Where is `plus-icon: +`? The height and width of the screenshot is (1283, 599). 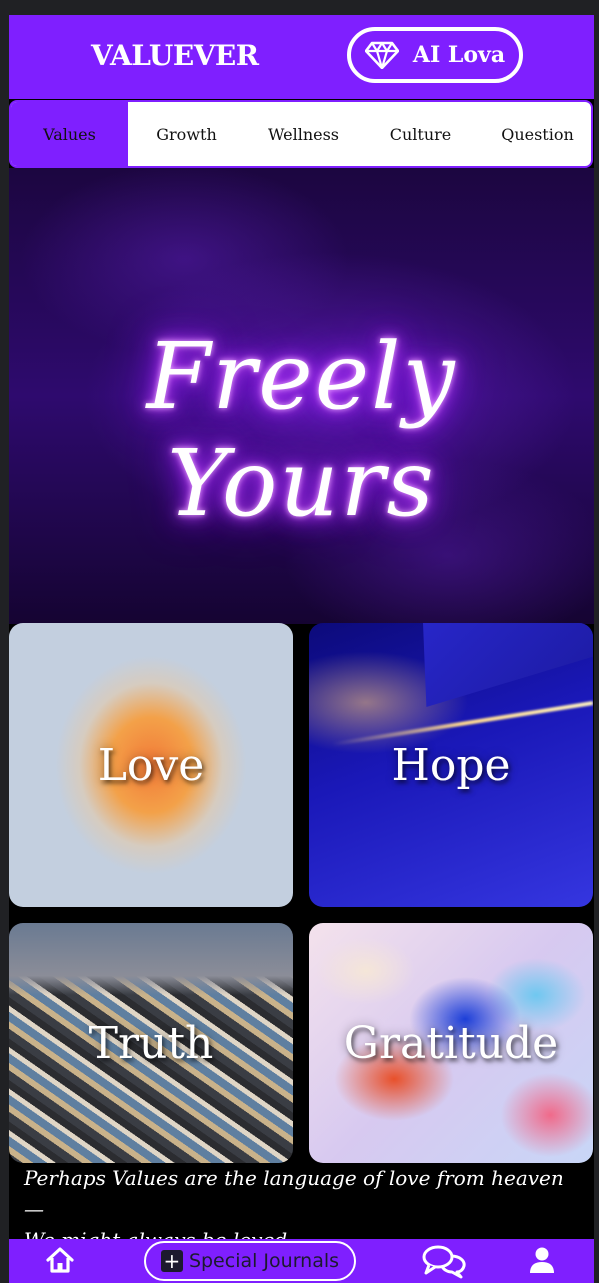 plus-icon: + is located at coordinates (171, 1261).